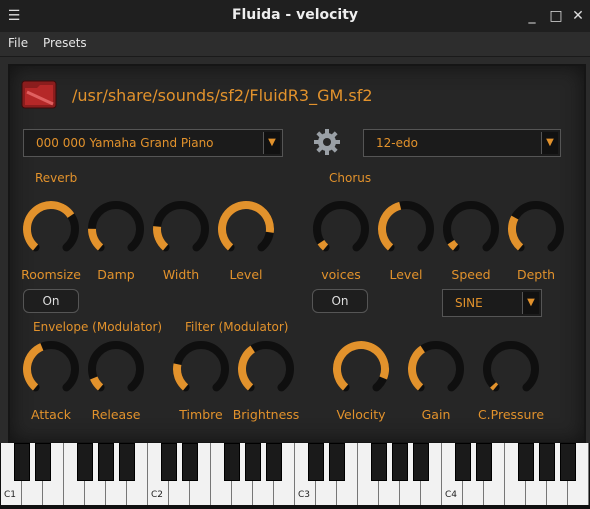 This screenshot has height=509, width=590. I want to click on channel-pressure-knob, so click(511, 369).